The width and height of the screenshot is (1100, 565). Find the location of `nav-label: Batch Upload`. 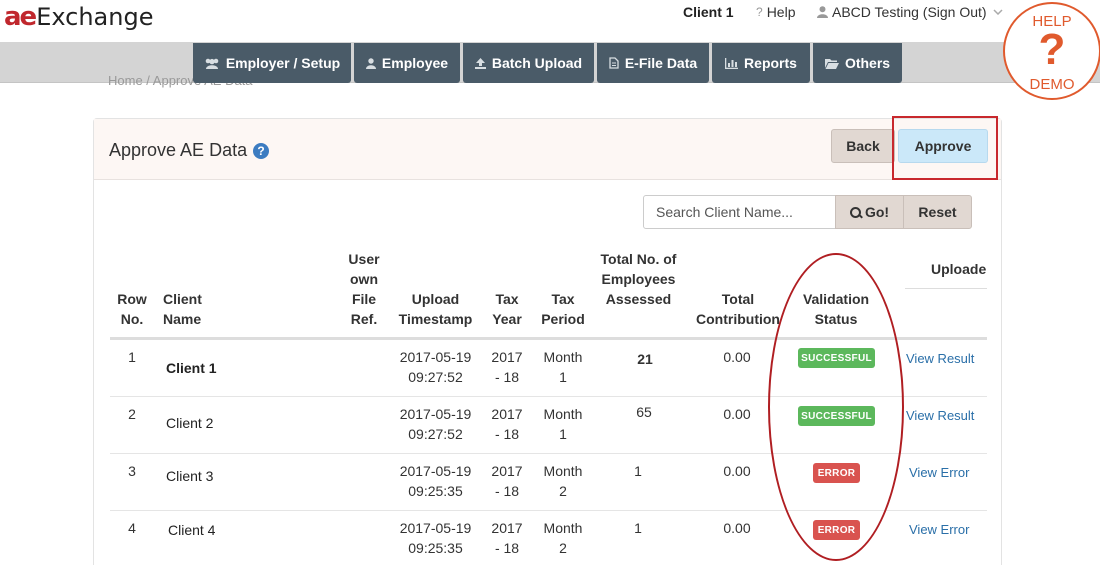

nav-label: Batch Upload is located at coordinates (537, 63).